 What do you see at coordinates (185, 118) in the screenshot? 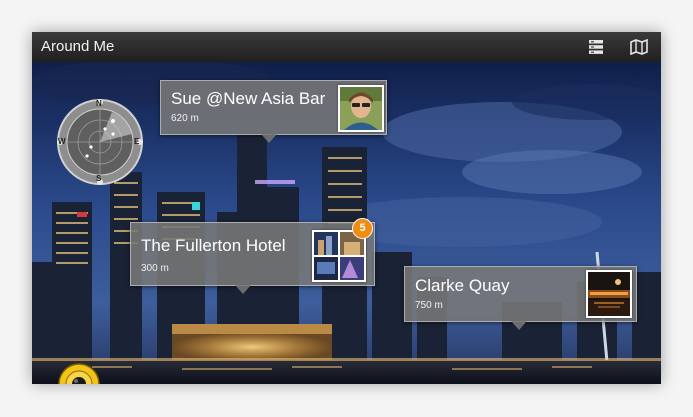
I see `poi-distance: 620 m` at bounding box center [185, 118].